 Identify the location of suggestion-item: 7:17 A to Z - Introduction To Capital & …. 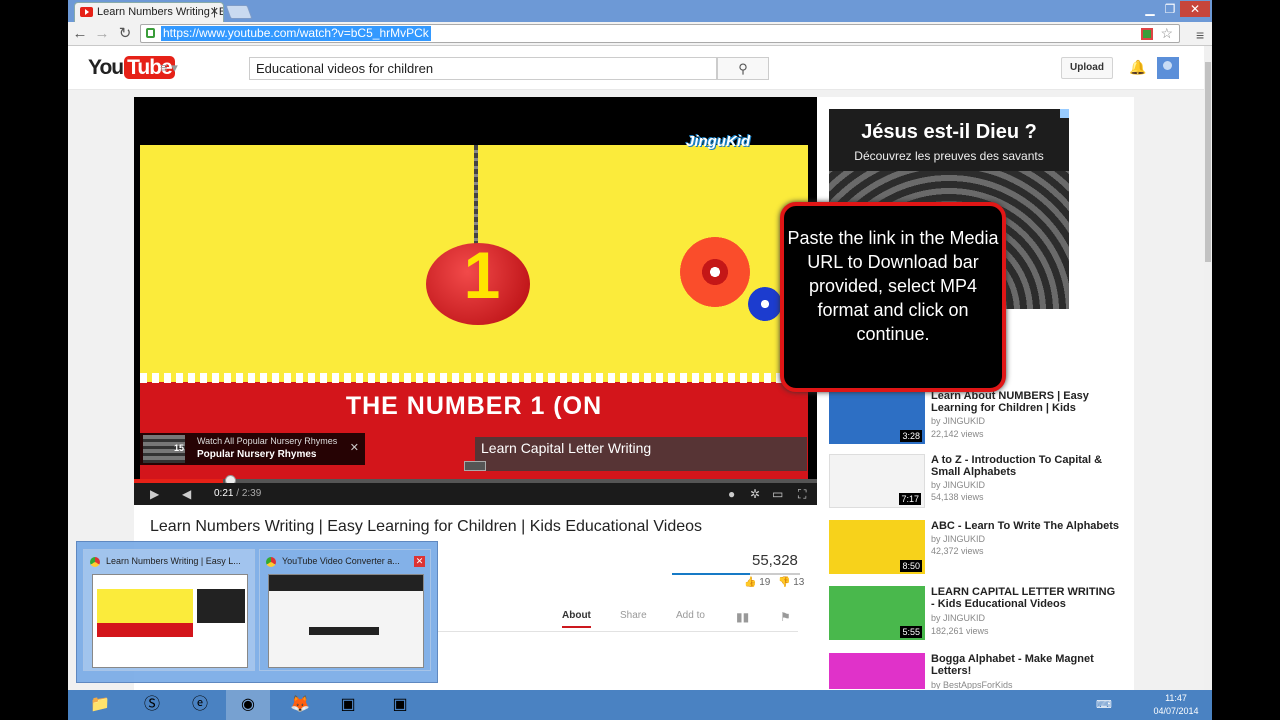
(979, 483).